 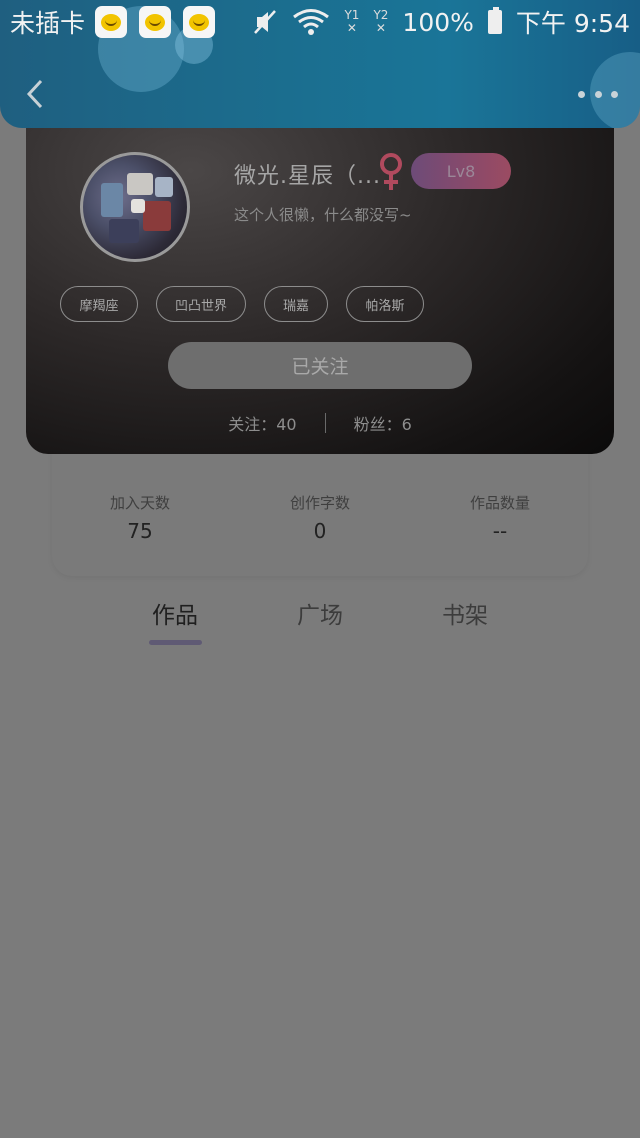 What do you see at coordinates (319, 503) in the screenshot?
I see `stat-label: 创作字数` at bounding box center [319, 503].